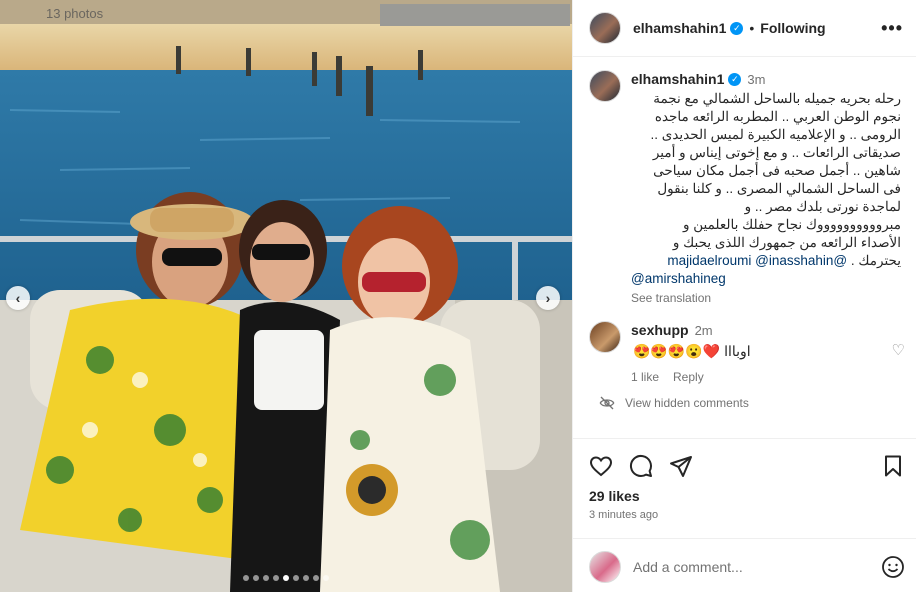 The width and height of the screenshot is (916, 592). I want to click on comment-time: 2m, so click(704, 330).